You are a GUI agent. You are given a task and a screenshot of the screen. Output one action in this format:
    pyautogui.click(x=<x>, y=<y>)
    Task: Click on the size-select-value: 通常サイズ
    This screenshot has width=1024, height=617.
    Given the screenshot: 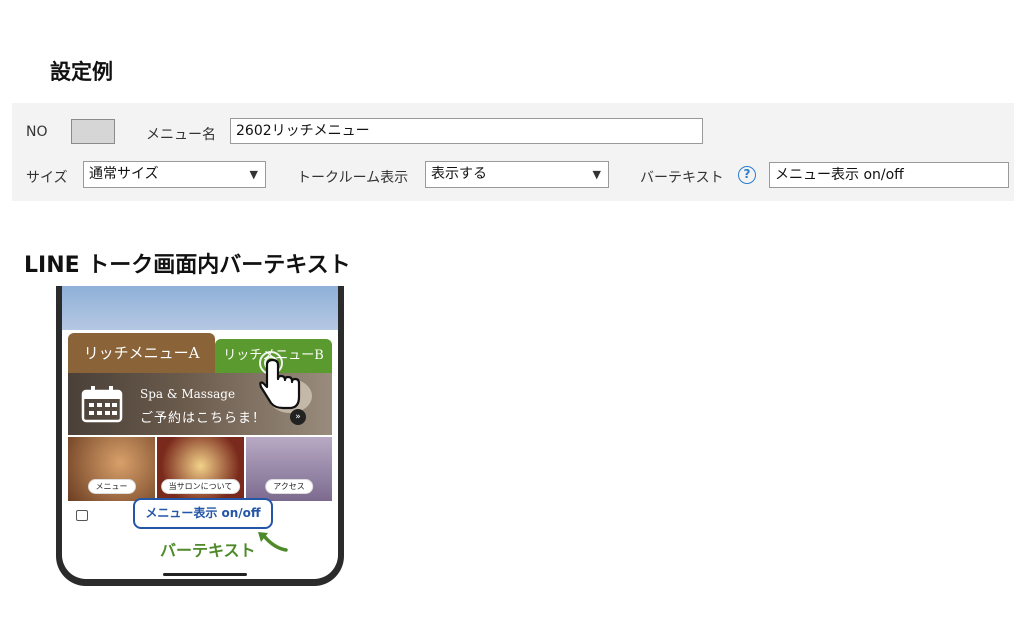 What is the action you would take?
    pyautogui.click(x=124, y=174)
    